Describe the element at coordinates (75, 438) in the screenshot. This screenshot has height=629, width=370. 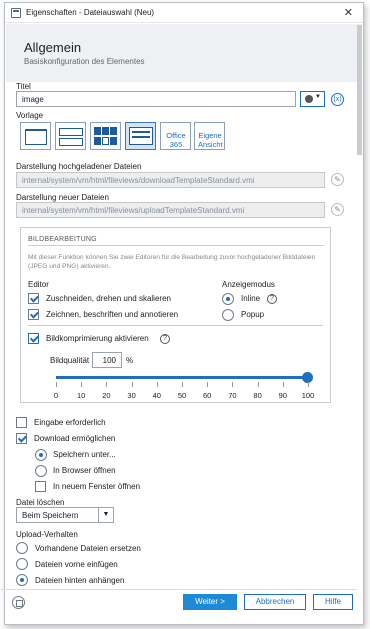
I see `download-label: Download ermöglichen` at that location.